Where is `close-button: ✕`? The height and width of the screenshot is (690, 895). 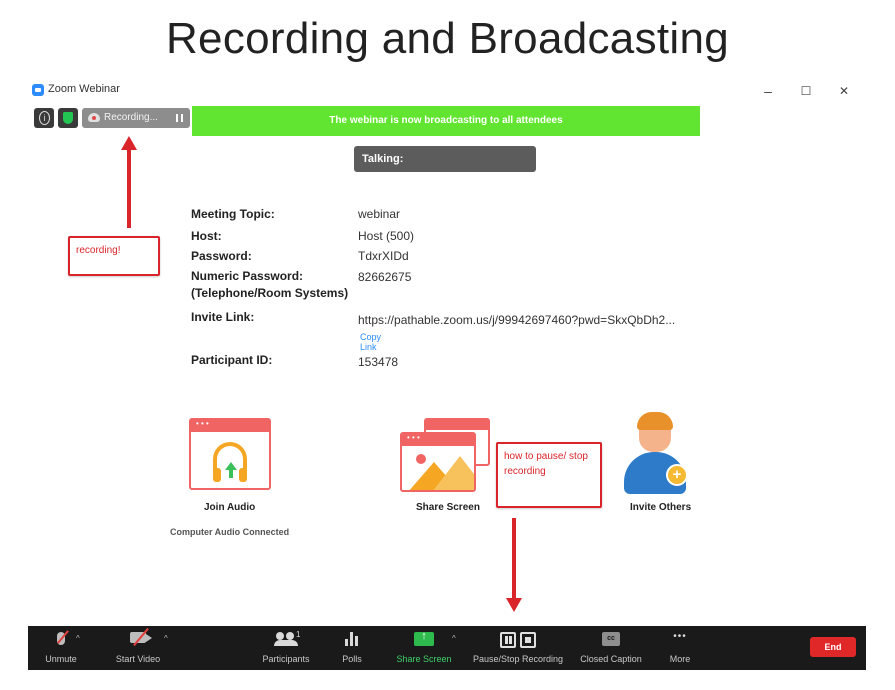
close-button: ✕ is located at coordinates (844, 91).